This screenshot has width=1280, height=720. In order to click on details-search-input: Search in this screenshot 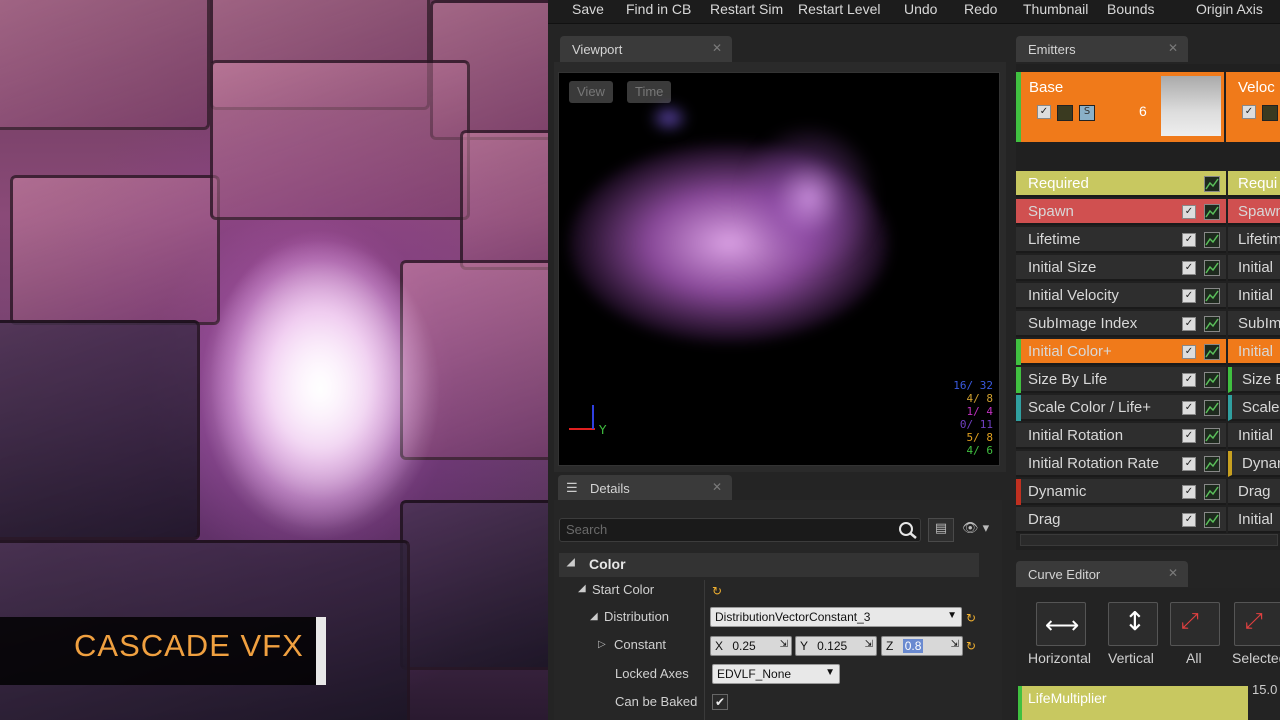, I will do `click(740, 530)`.